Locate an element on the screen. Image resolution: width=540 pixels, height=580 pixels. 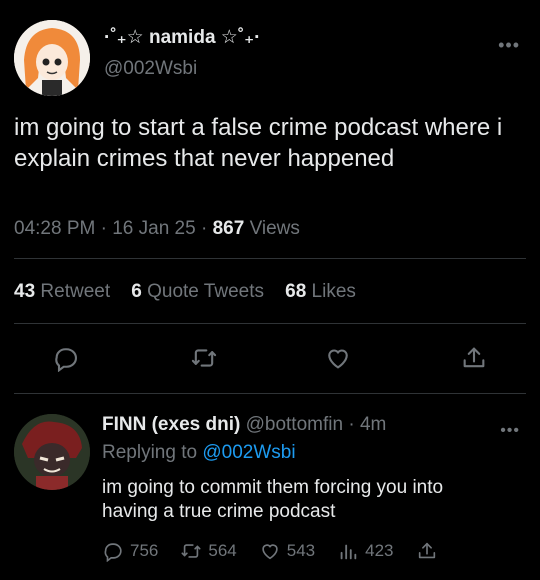
reply-reply-button: 756 is located at coordinates (130, 551).